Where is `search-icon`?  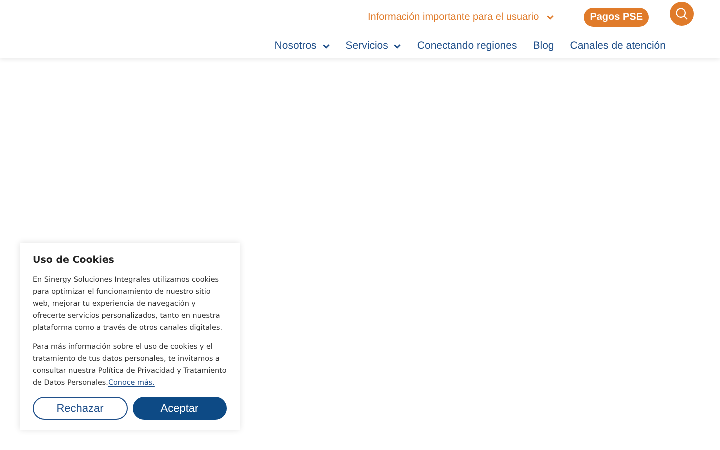
search-icon is located at coordinates (682, 14).